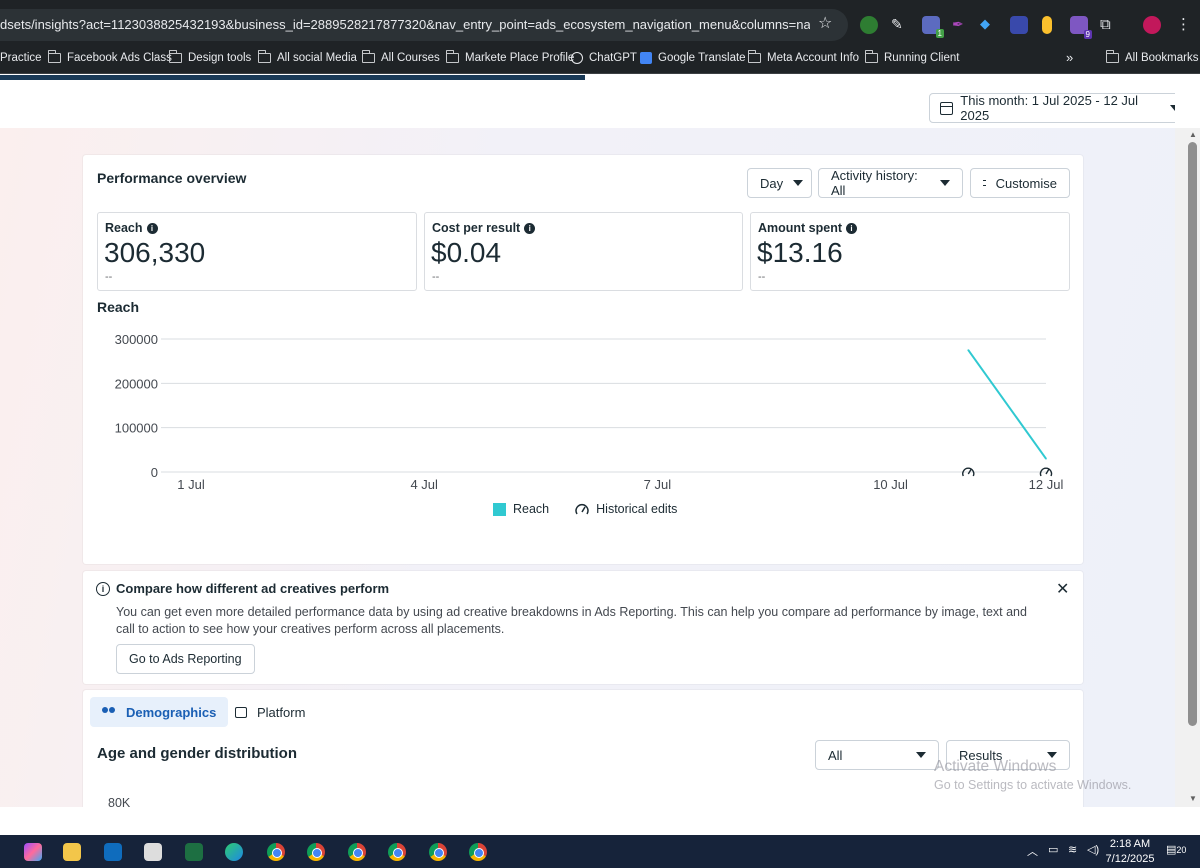  Describe the element at coordinates (103, 589) in the screenshot. I see `info-circle-icon: i` at that location.